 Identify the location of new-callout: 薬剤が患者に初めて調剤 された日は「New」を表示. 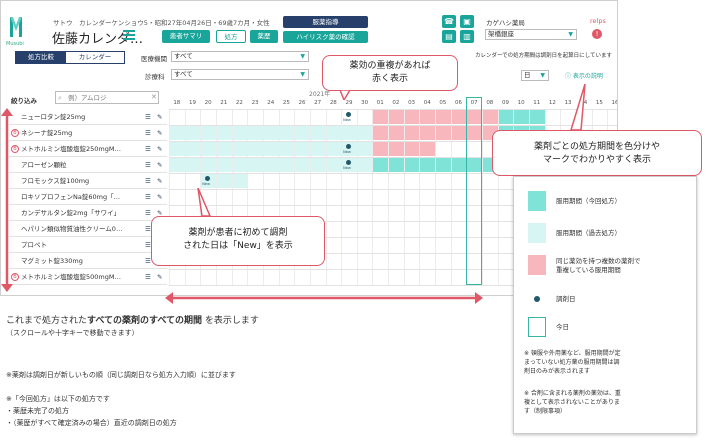
(238, 241).